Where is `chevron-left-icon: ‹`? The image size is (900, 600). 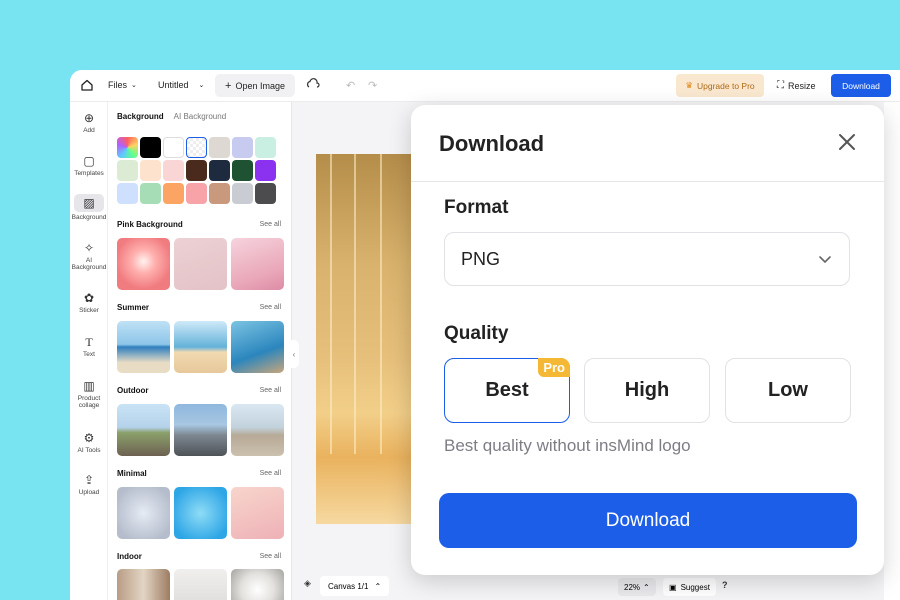
chevron-left-icon: ‹ is located at coordinates (294, 354).